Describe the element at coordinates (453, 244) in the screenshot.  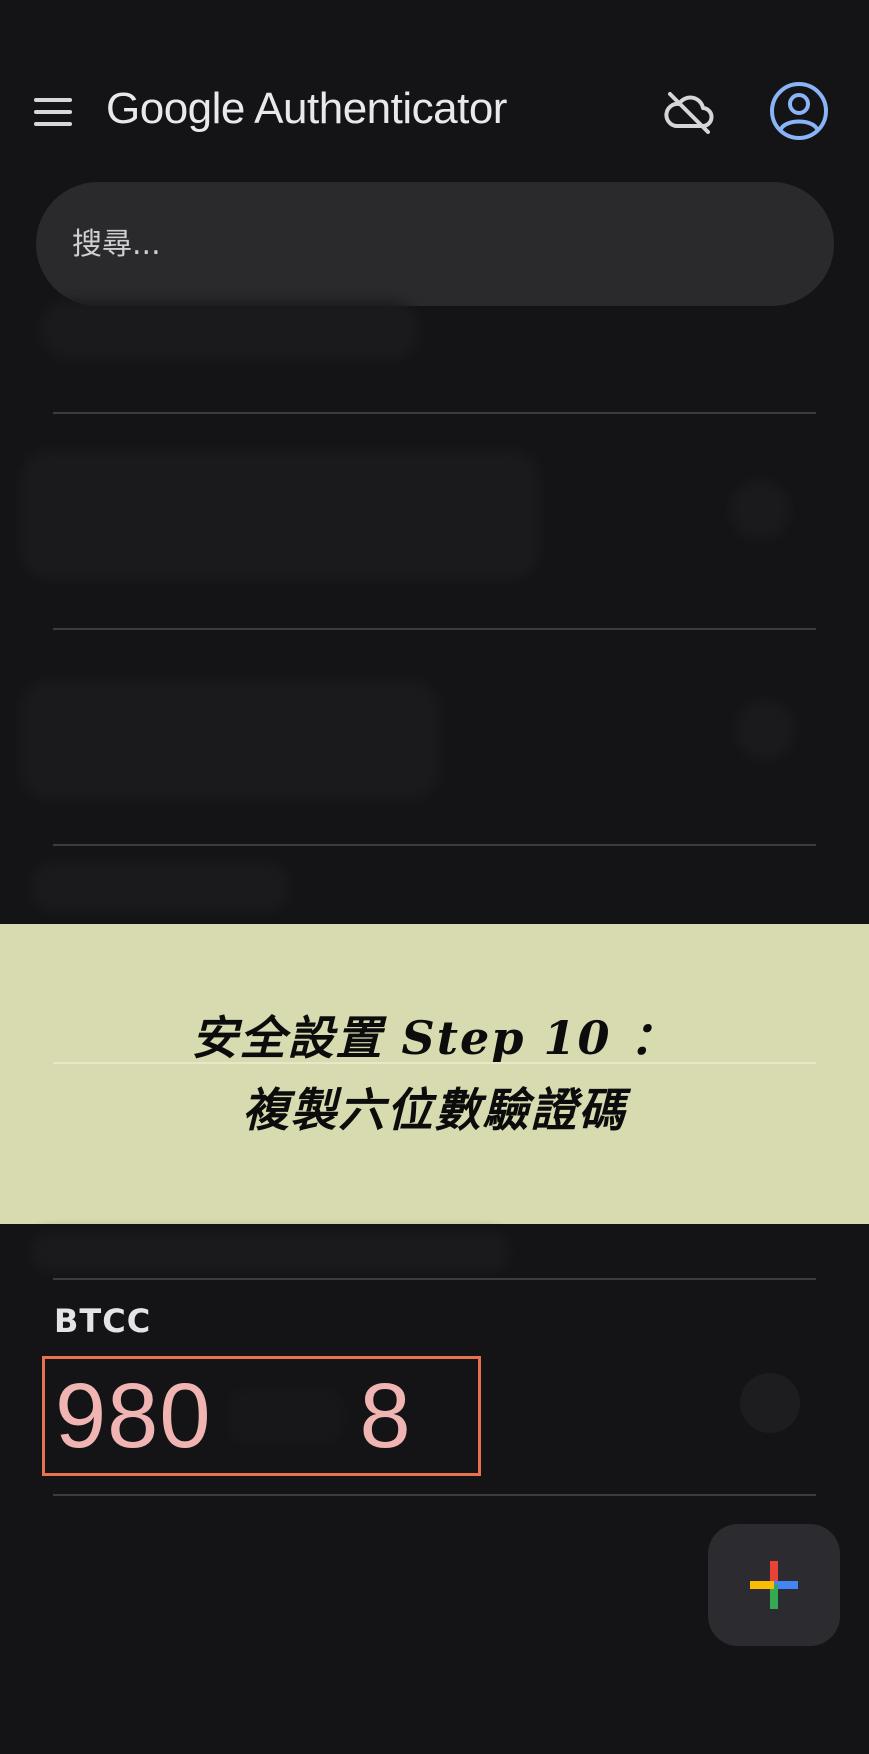
I see `search-input` at that location.